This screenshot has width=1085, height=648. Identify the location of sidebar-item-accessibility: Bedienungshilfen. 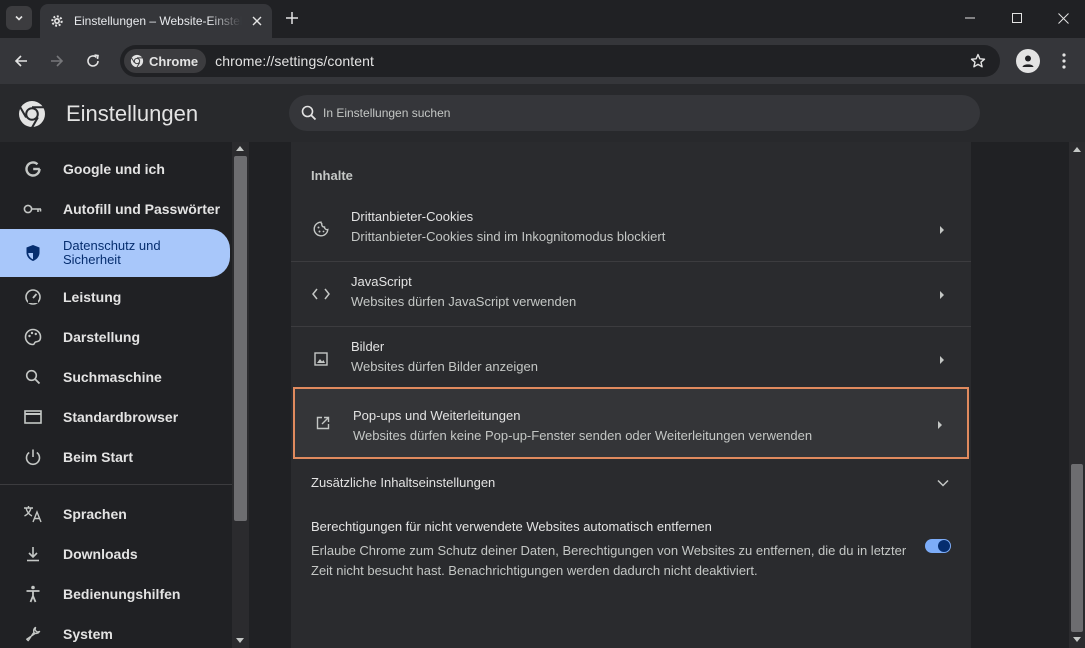
(115, 594).